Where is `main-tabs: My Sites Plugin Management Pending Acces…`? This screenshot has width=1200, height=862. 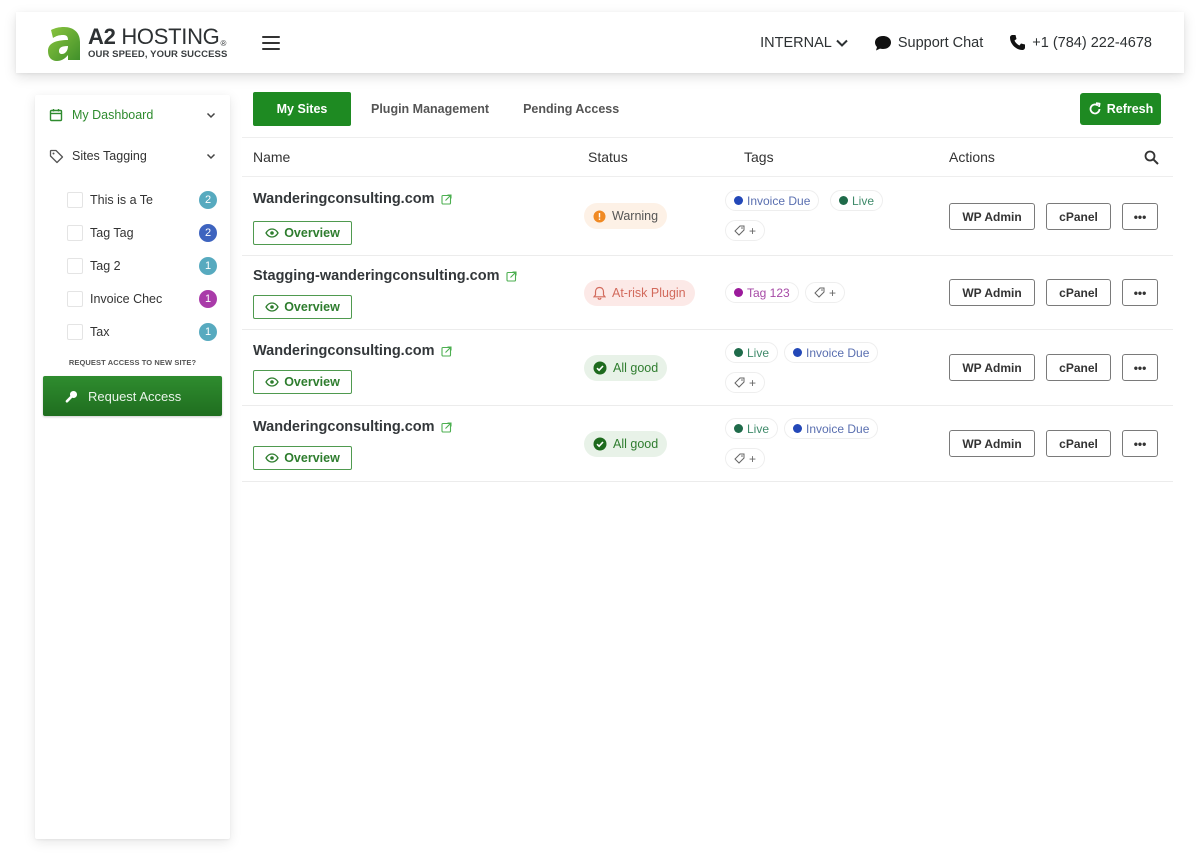 main-tabs: My Sites Plugin Management Pending Acces… is located at coordinates (448, 109).